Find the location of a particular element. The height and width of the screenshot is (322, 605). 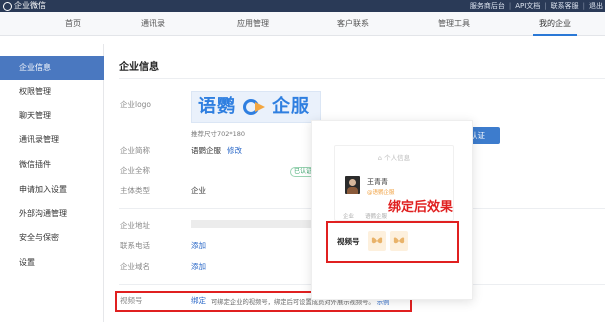

profile-corp-label: 企业 is located at coordinates (349, 217).